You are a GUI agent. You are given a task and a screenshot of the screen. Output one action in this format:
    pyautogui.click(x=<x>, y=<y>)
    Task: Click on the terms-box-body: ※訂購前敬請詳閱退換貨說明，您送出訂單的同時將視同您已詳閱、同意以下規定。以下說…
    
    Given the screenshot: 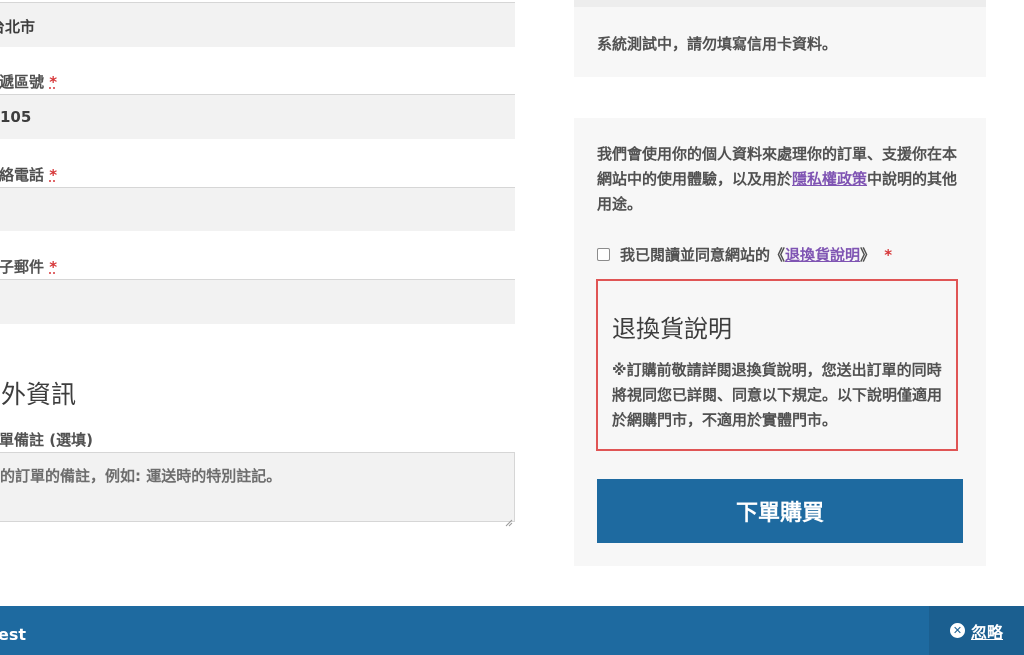 What is the action you would take?
    pyautogui.click(x=777, y=395)
    